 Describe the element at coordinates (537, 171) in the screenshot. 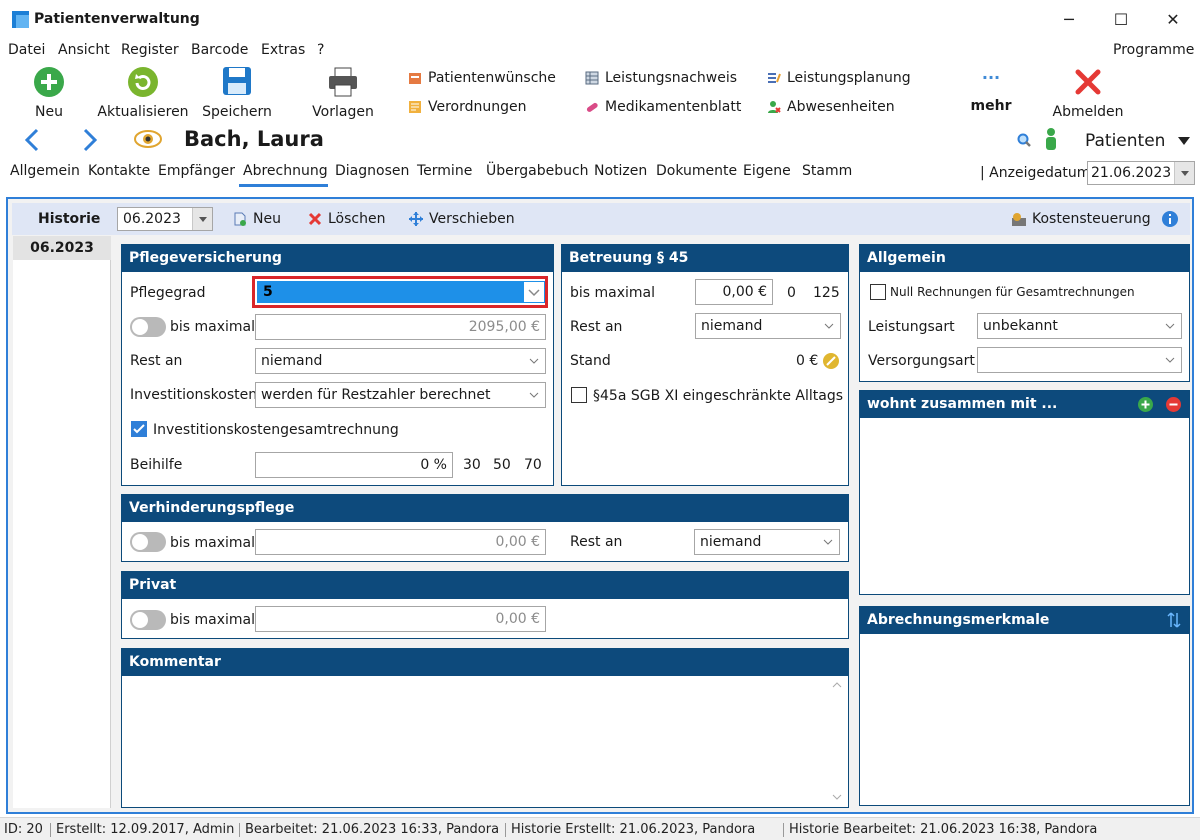

I see `tab-uebergabebuch: Übergabebuch` at that location.